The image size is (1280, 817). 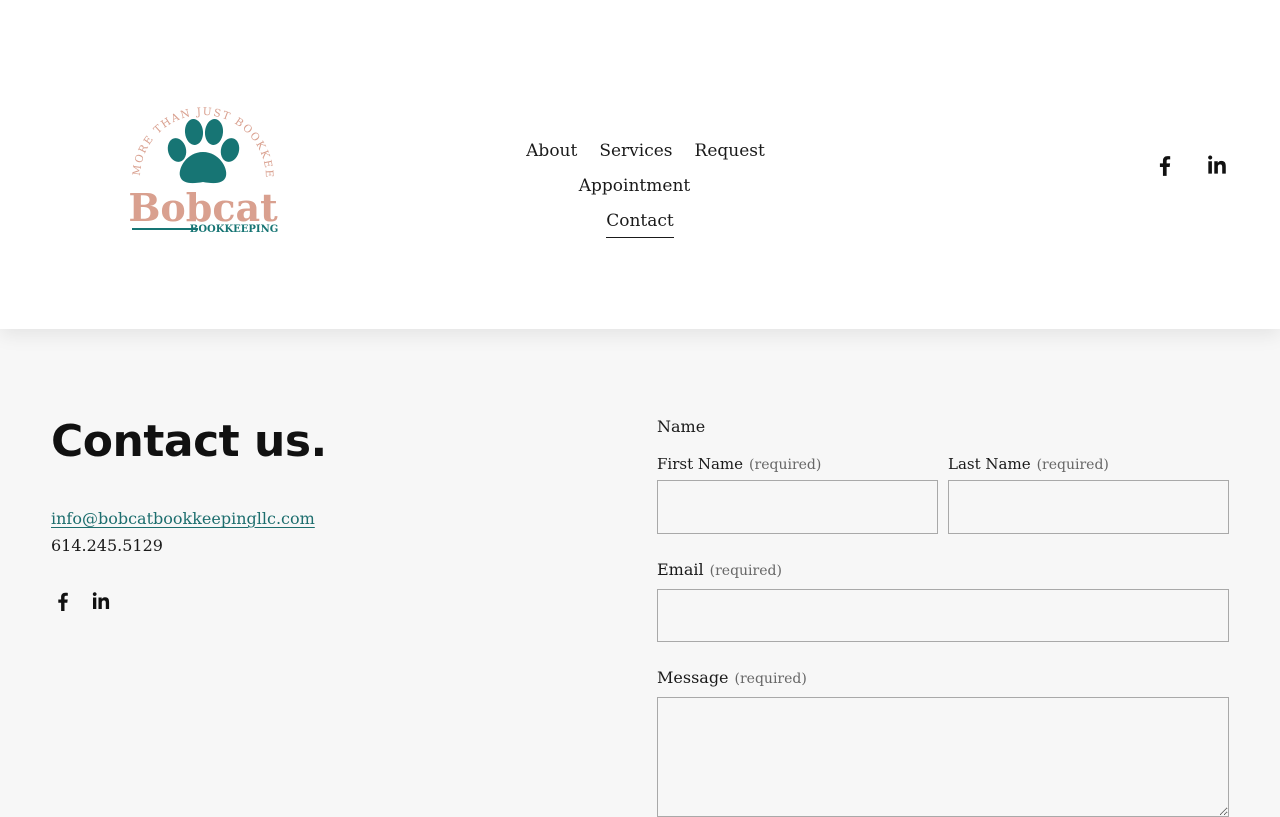 What do you see at coordinates (785, 465) in the screenshot?
I see `first-name-required: (required)` at bounding box center [785, 465].